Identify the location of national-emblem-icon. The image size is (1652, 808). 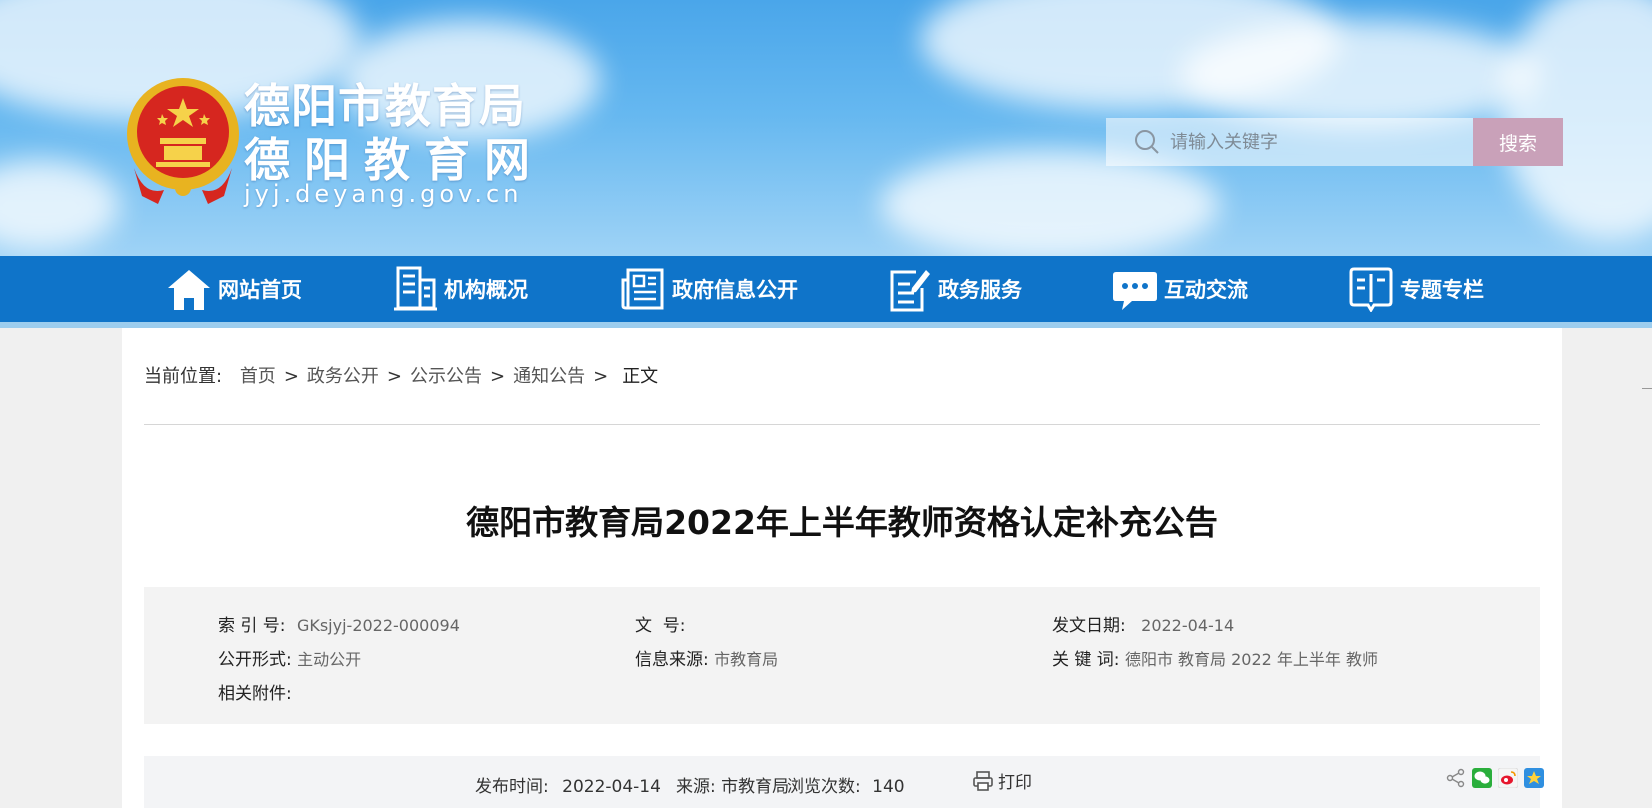
(183, 141).